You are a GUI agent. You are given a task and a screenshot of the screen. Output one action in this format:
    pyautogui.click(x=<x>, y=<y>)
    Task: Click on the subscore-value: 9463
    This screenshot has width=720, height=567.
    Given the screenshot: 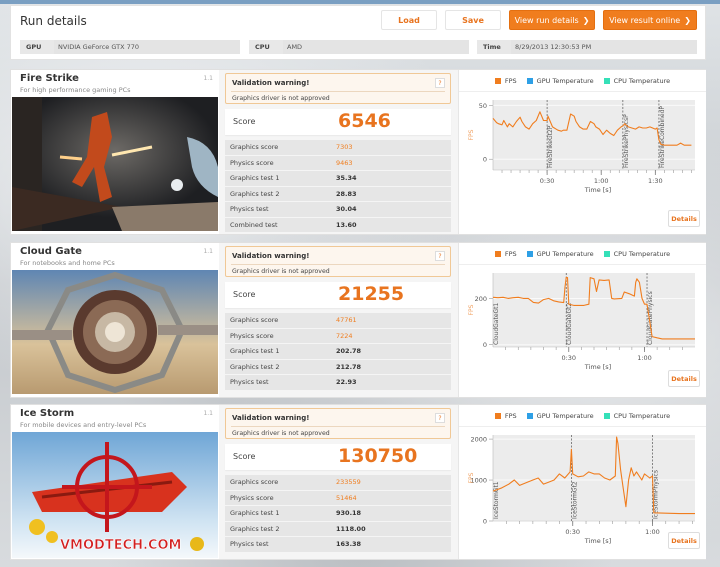 What is the action you would take?
    pyautogui.click(x=344, y=162)
    